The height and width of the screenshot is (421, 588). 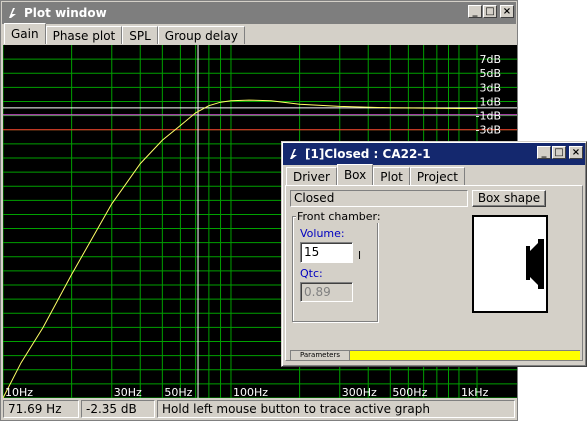 I want to click on tab-plot: Plot, so click(x=391, y=176).